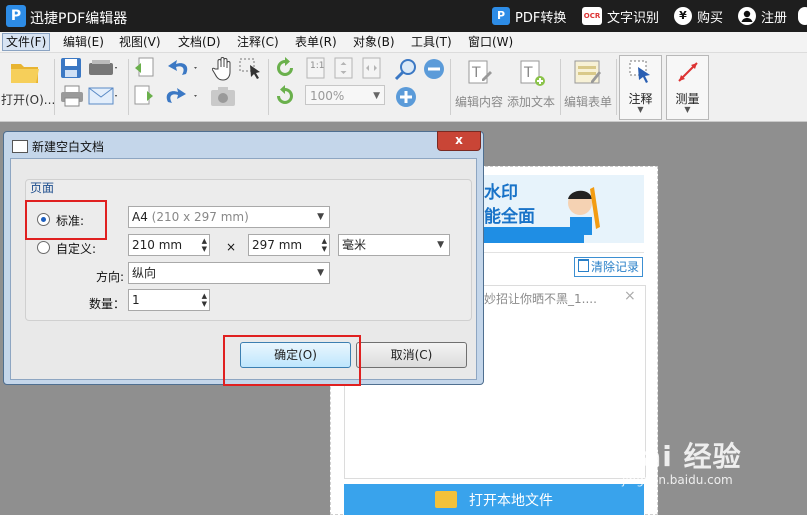  I want to click on menu-form: 表单(R), so click(316, 42).